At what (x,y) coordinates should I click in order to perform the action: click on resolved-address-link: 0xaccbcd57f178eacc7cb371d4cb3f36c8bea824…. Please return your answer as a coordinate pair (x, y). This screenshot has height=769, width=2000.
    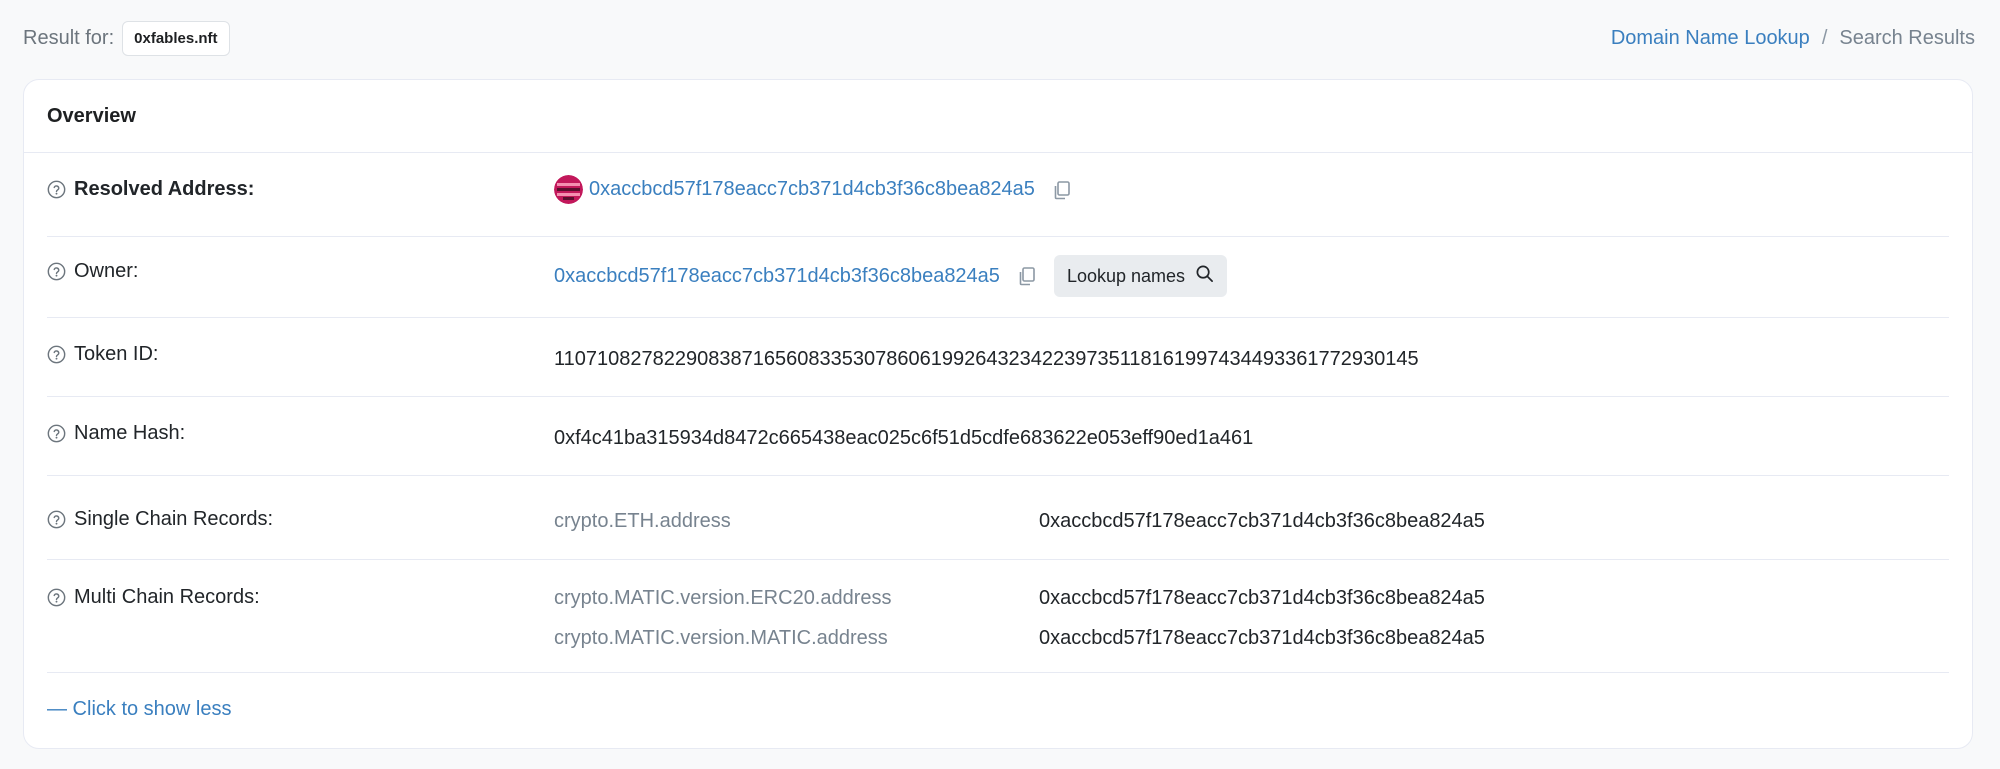
    Looking at the image, I should click on (812, 189).